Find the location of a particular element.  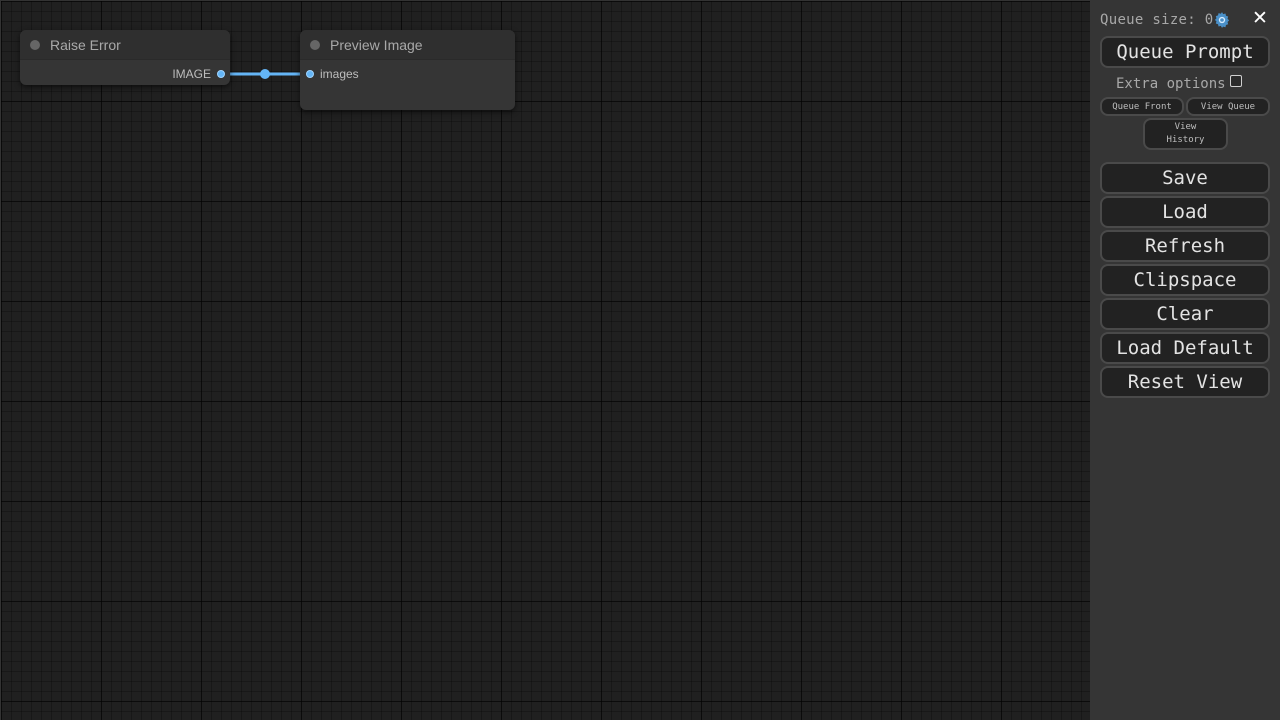

preview-image-node-title-bar: Preview Image is located at coordinates (407, 45).